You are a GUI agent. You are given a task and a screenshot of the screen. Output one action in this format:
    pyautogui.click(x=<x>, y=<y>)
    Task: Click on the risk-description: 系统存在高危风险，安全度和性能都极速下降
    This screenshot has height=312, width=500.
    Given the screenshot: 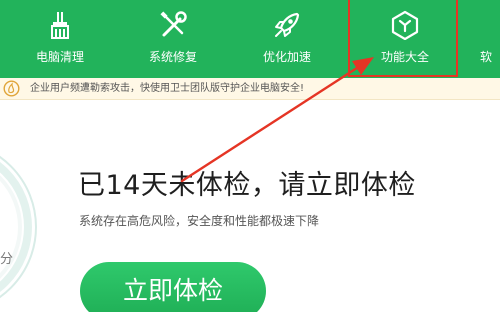 What is the action you would take?
    pyautogui.click(x=199, y=221)
    